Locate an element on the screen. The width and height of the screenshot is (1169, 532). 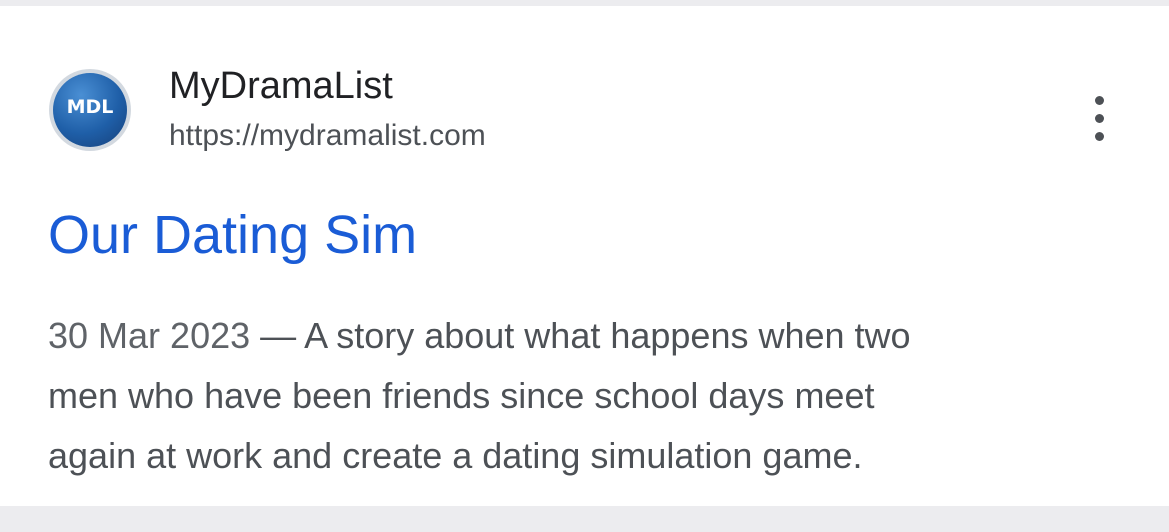
favicon-text: MDL is located at coordinates (90, 107).